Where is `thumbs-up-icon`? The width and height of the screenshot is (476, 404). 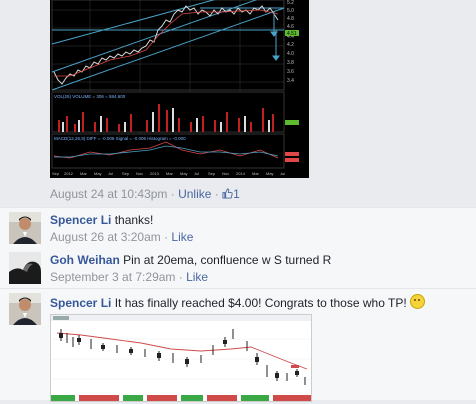
thumbs-up-icon is located at coordinates (227, 193).